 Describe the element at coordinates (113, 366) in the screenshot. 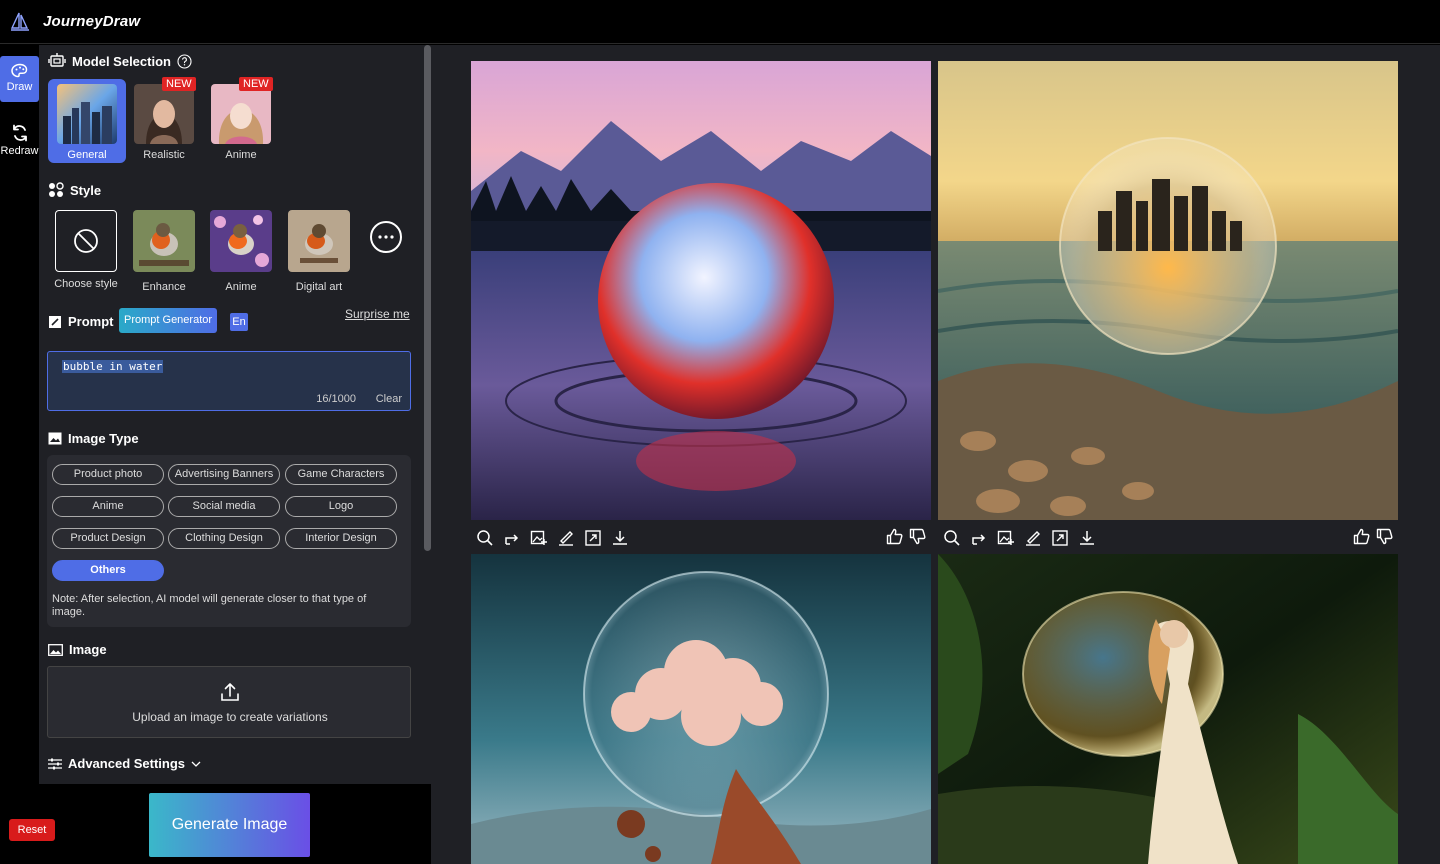

I see `prompt-value: bubble in water` at that location.